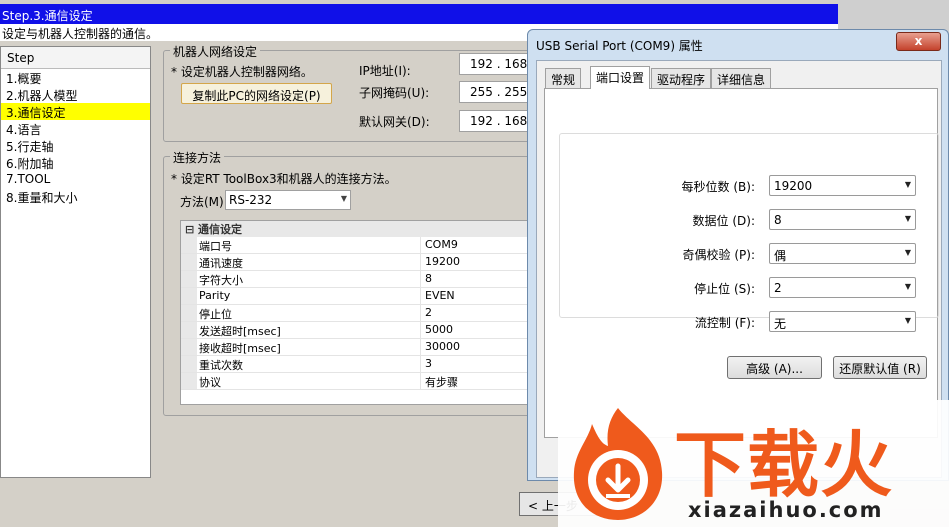 The image size is (949, 527). What do you see at coordinates (563, 78) in the screenshot?
I see `tab-general: 常规` at bounding box center [563, 78].